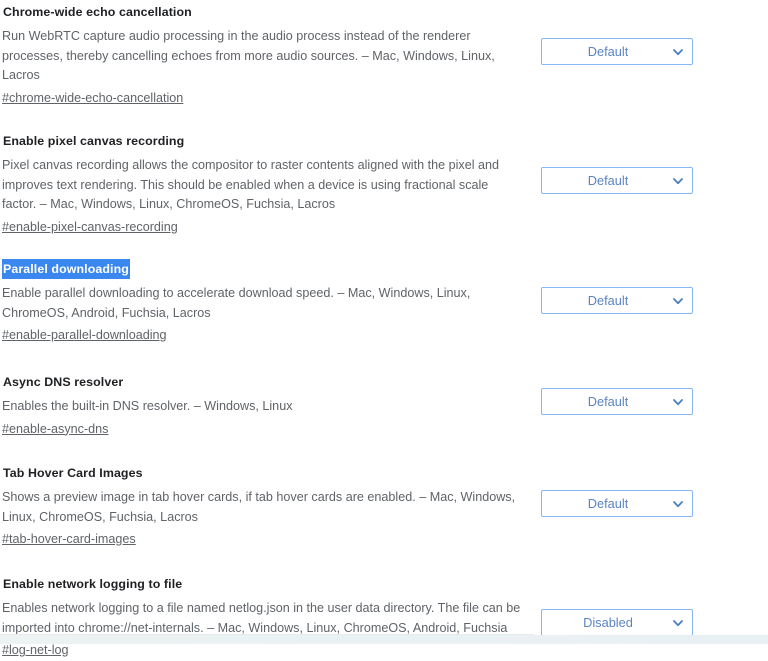  I want to click on experiment-title: Enable network logging to file, so click(93, 584).